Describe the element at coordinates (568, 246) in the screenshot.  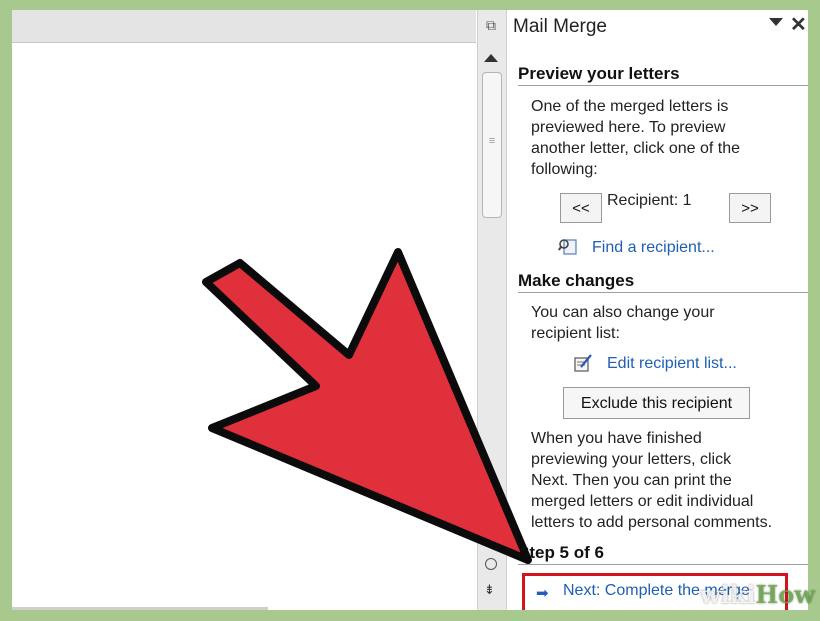
I see `find-recipient-icon` at that location.